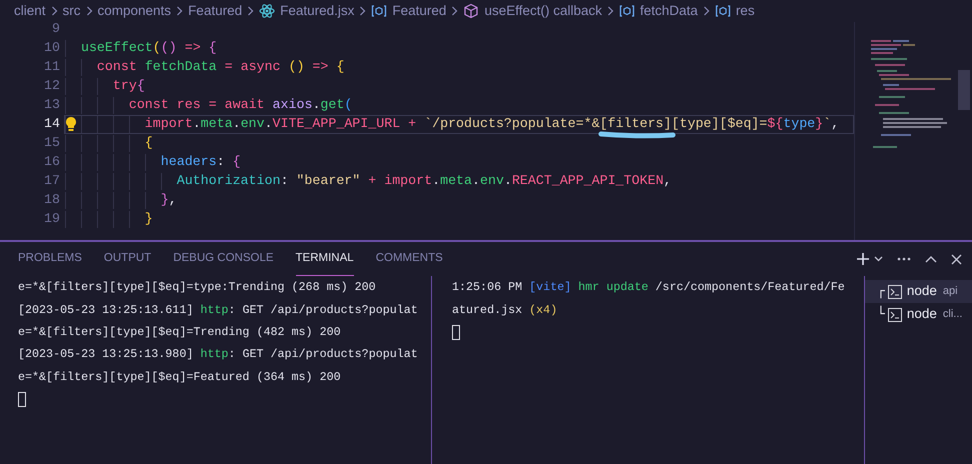 The height and width of the screenshot is (464, 972). What do you see at coordinates (56, 30) in the screenshot?
I see `line-number: 9` at bounding box center [56, 30].